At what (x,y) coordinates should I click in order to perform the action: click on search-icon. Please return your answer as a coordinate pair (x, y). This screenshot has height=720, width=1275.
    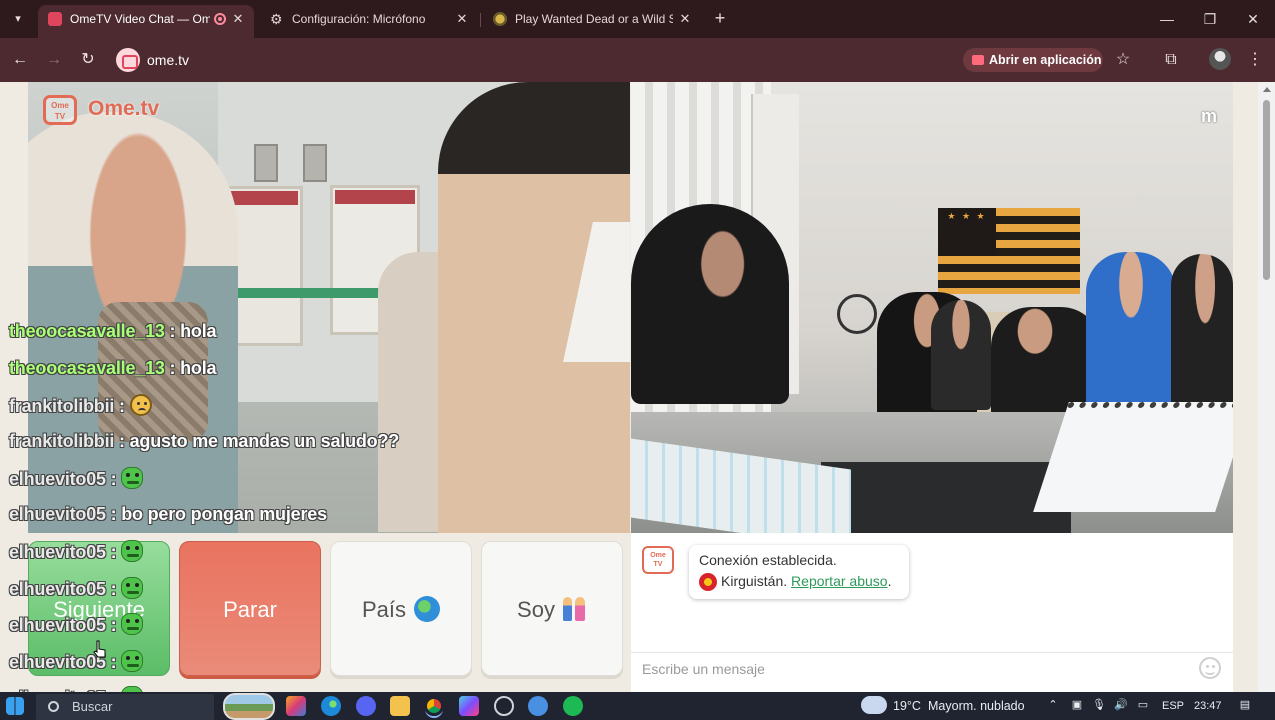
    Looking at the image, I should click on (53, 706).